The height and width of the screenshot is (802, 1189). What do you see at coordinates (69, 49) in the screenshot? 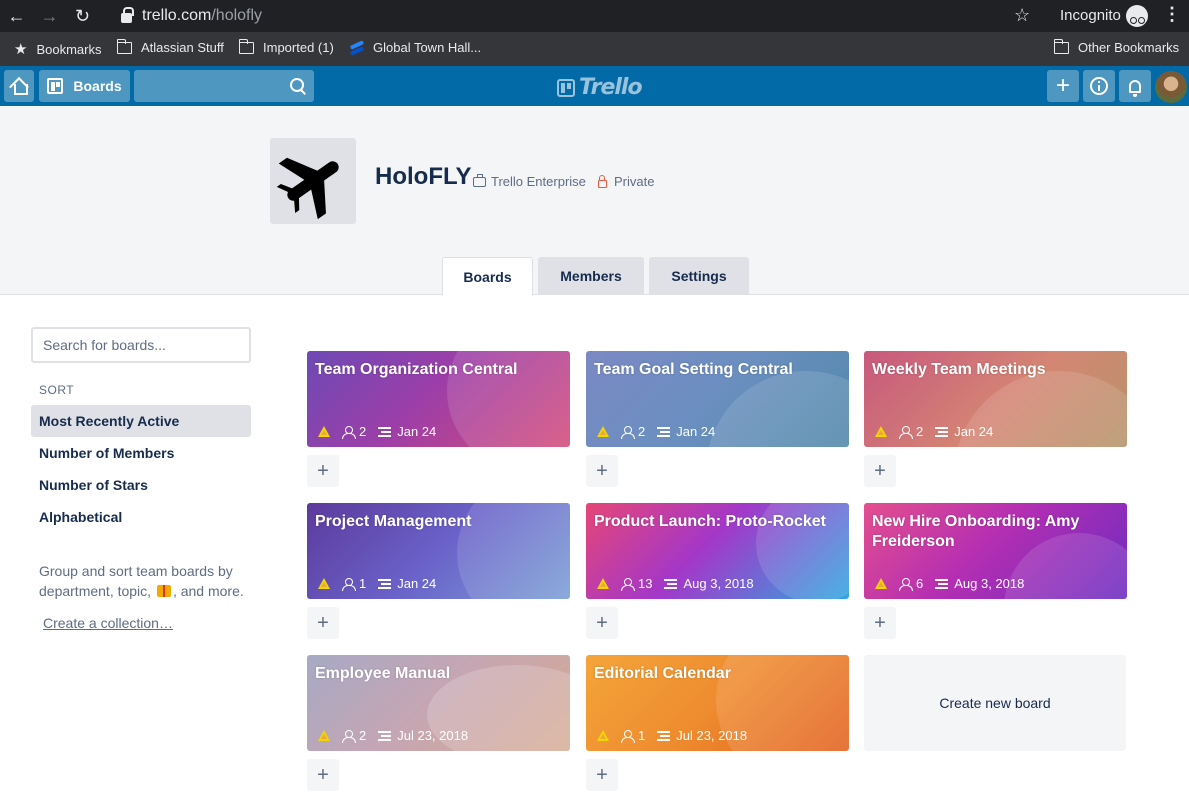
I see `bookmark-label: Bookmarks` at bounding box center [69, 49].